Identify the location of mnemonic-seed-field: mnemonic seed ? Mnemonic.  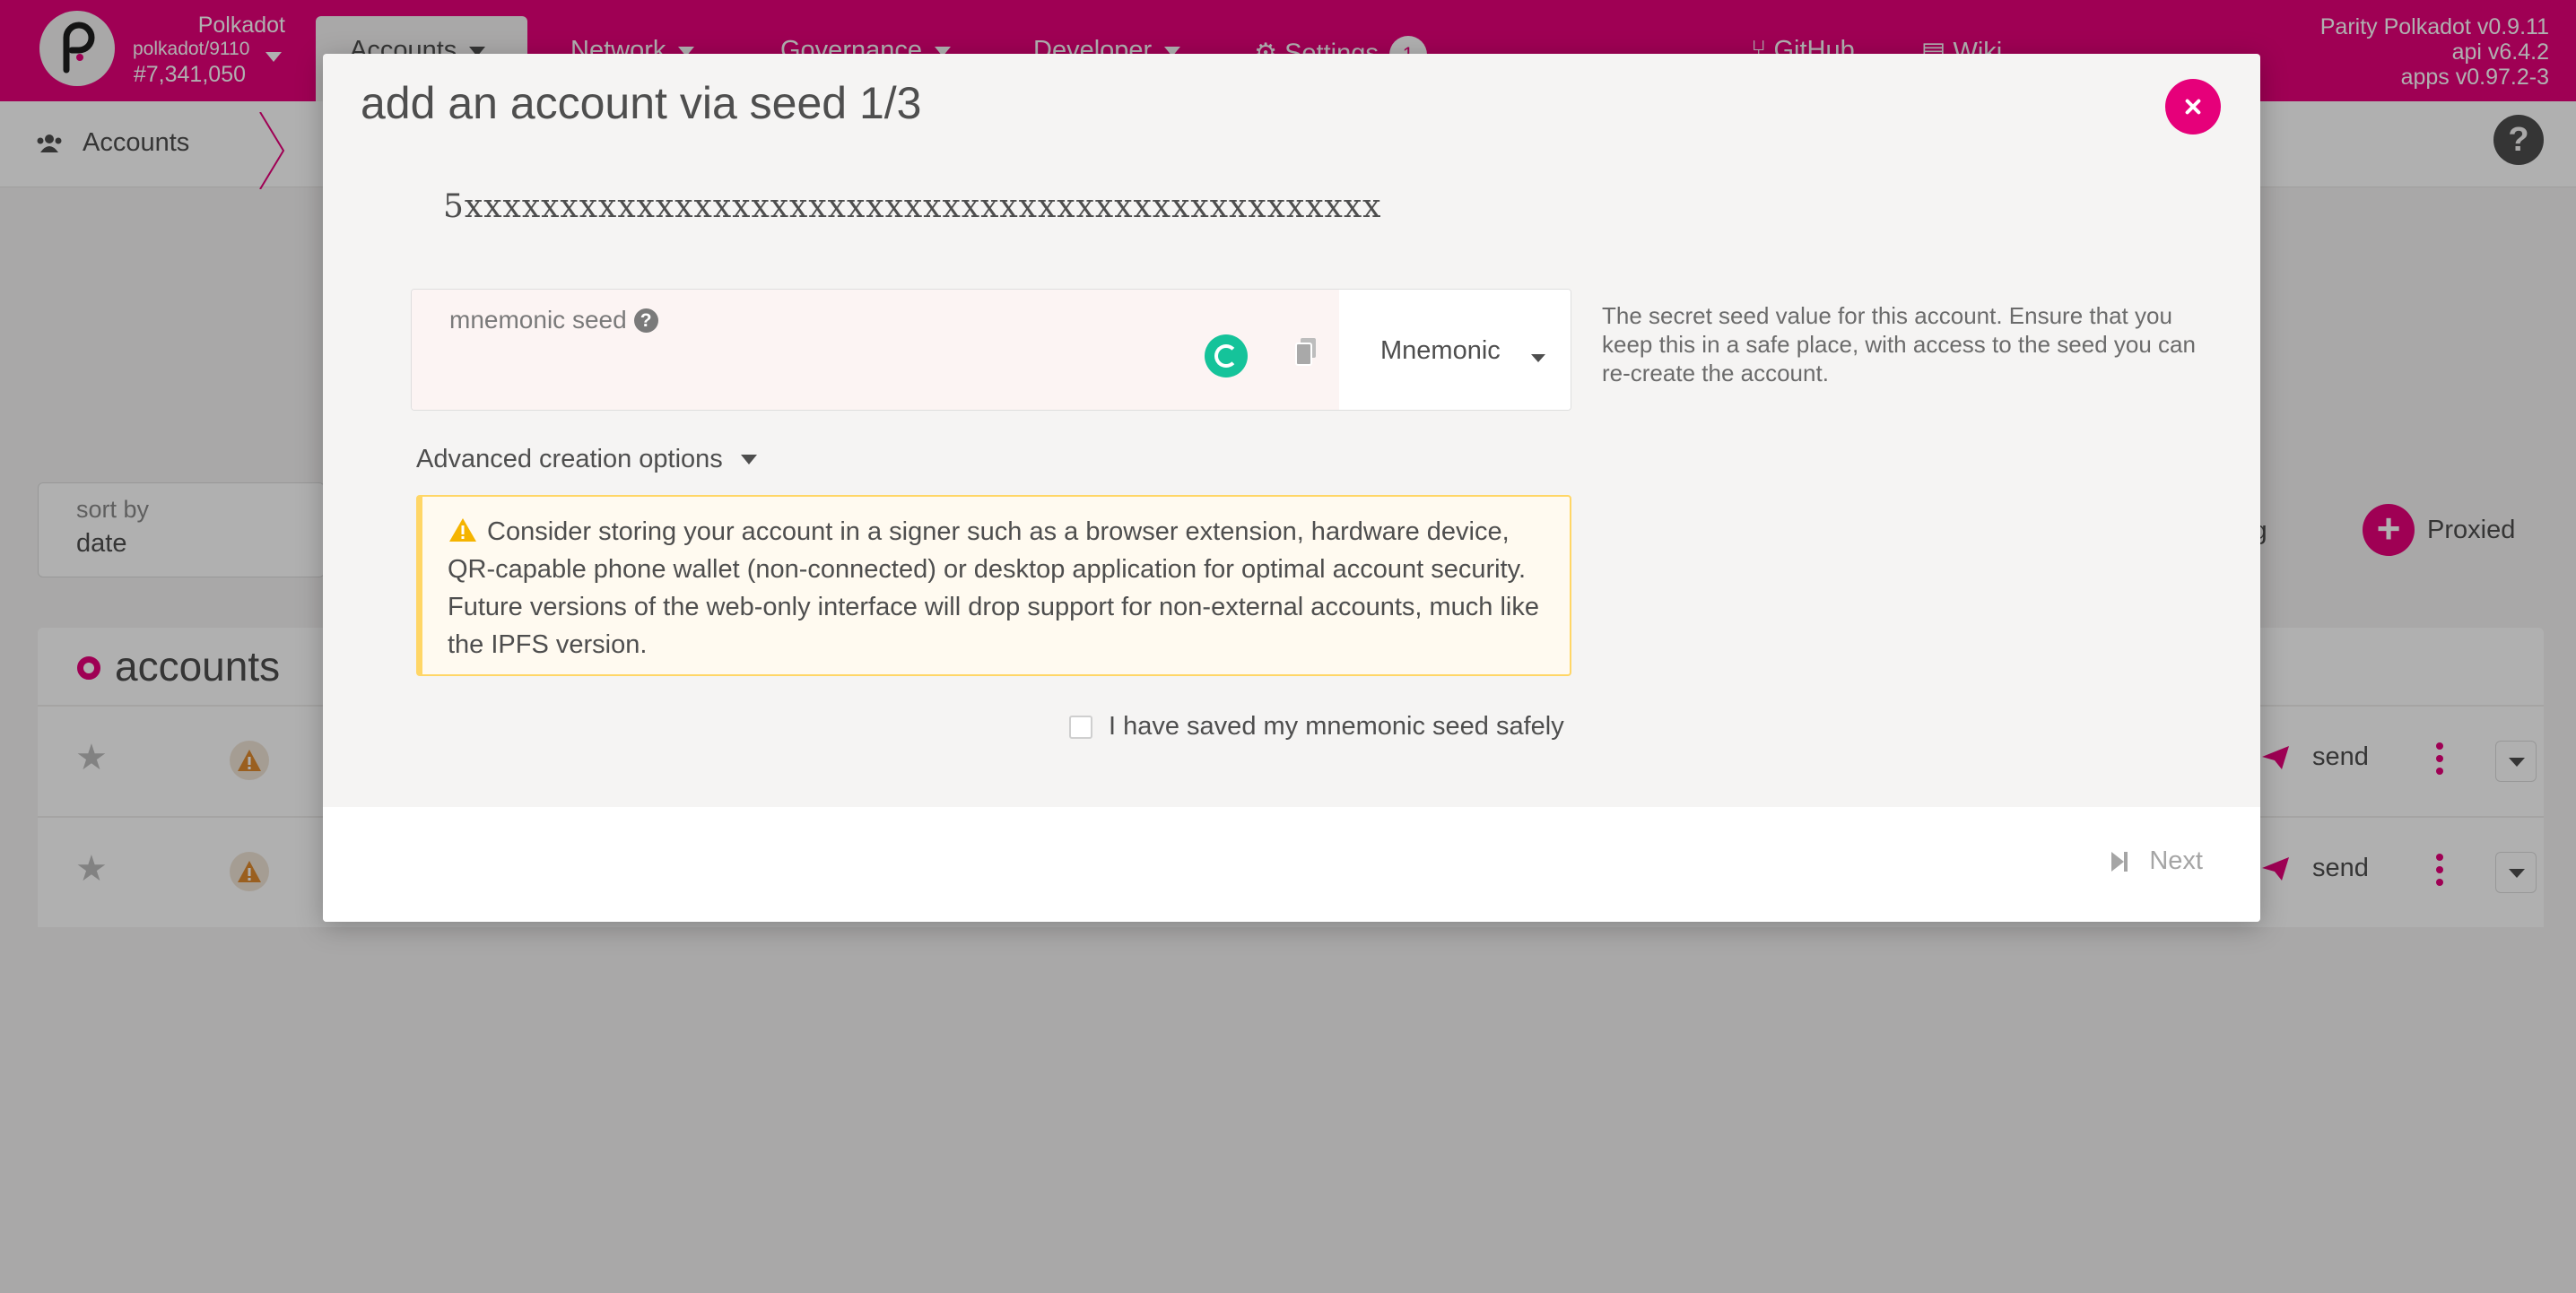
(991, 350).